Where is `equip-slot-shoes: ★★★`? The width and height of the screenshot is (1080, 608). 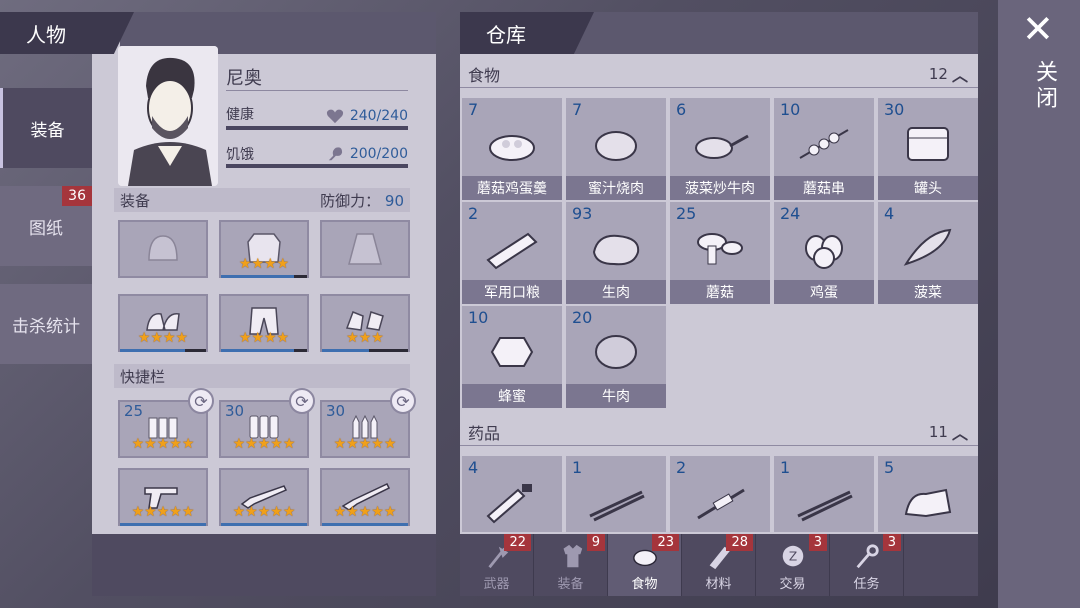
equip-slot-shoes: ★★★ is located at coordinates (365, 323).